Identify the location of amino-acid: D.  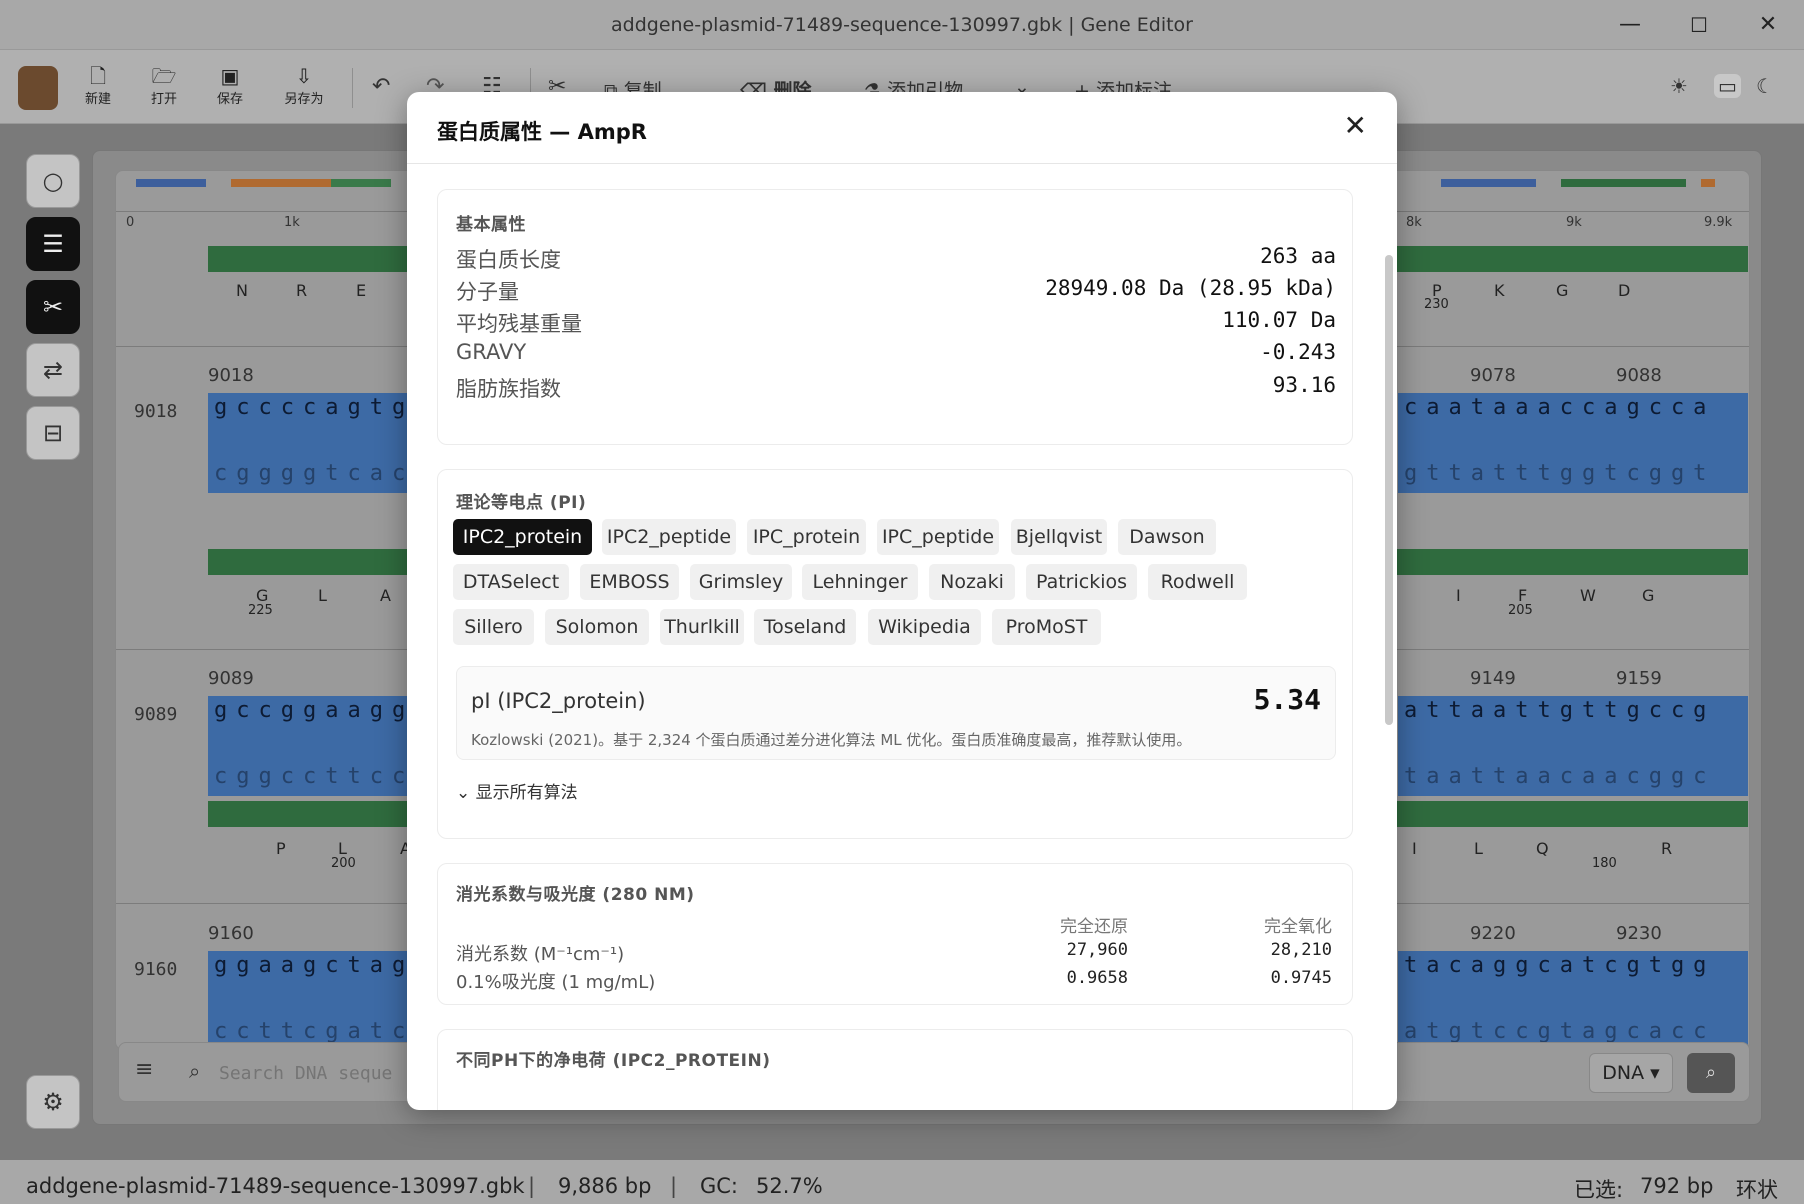
(1624, 290).